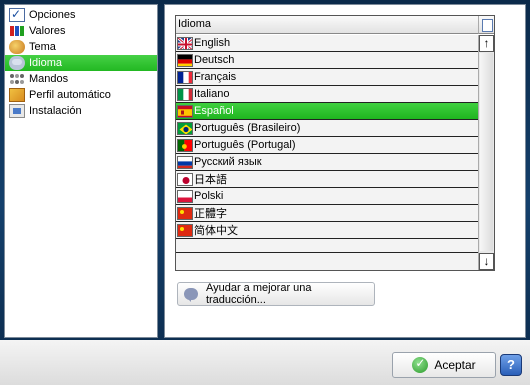  What do you see at coordinates (486, 43) in the screenshot?
I see `scroll-up-arrow-icon: ↑` at bounding box center [486, 43].